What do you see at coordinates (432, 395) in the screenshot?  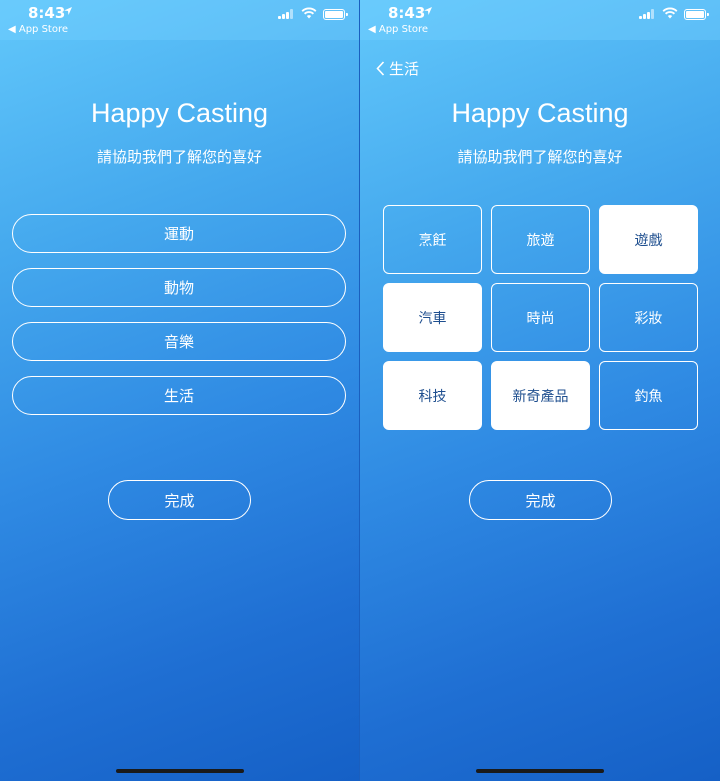 I see `tile-tech: 科技` at bounding box center [432, 395].